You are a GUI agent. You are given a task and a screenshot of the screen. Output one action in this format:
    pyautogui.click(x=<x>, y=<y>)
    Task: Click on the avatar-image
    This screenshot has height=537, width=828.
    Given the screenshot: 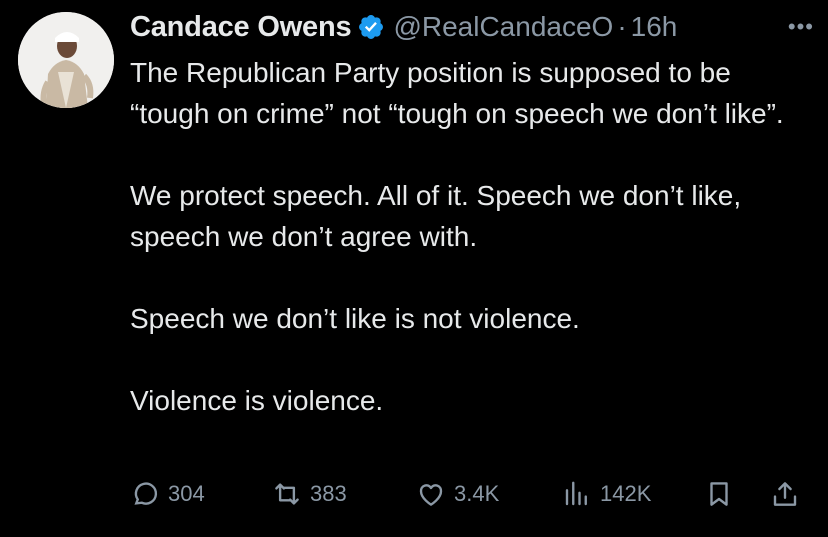 What is the action you would take?
    pyautogui.click(x=66, y=60)
    